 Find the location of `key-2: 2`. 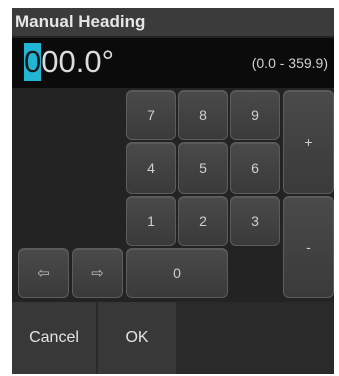

key-2: 2 is located at coordinates (203, 221).